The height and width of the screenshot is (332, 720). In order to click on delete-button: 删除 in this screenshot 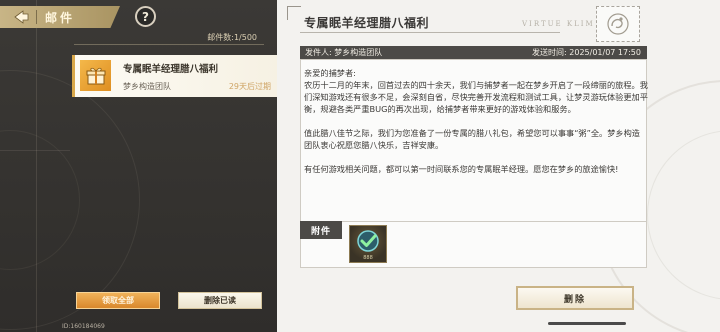, I will do `click(575, 298)`.